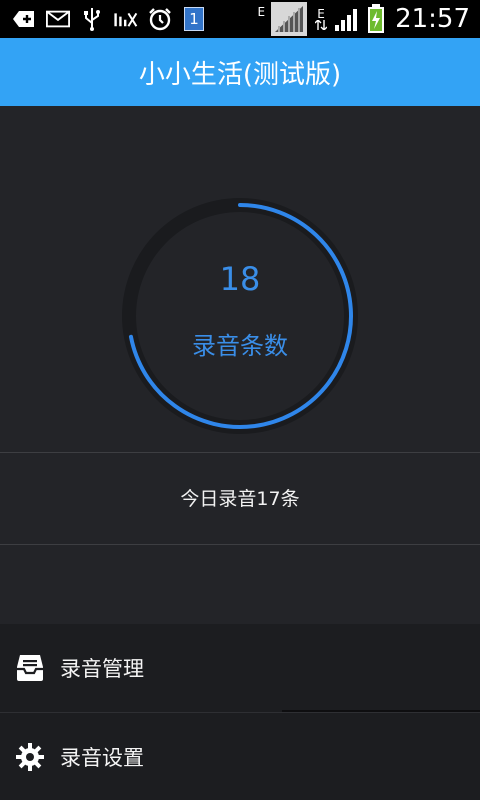 This screenshot has height=800, width=480. I want to click on app-title: 小小生活(测试版), so click(240, 74).